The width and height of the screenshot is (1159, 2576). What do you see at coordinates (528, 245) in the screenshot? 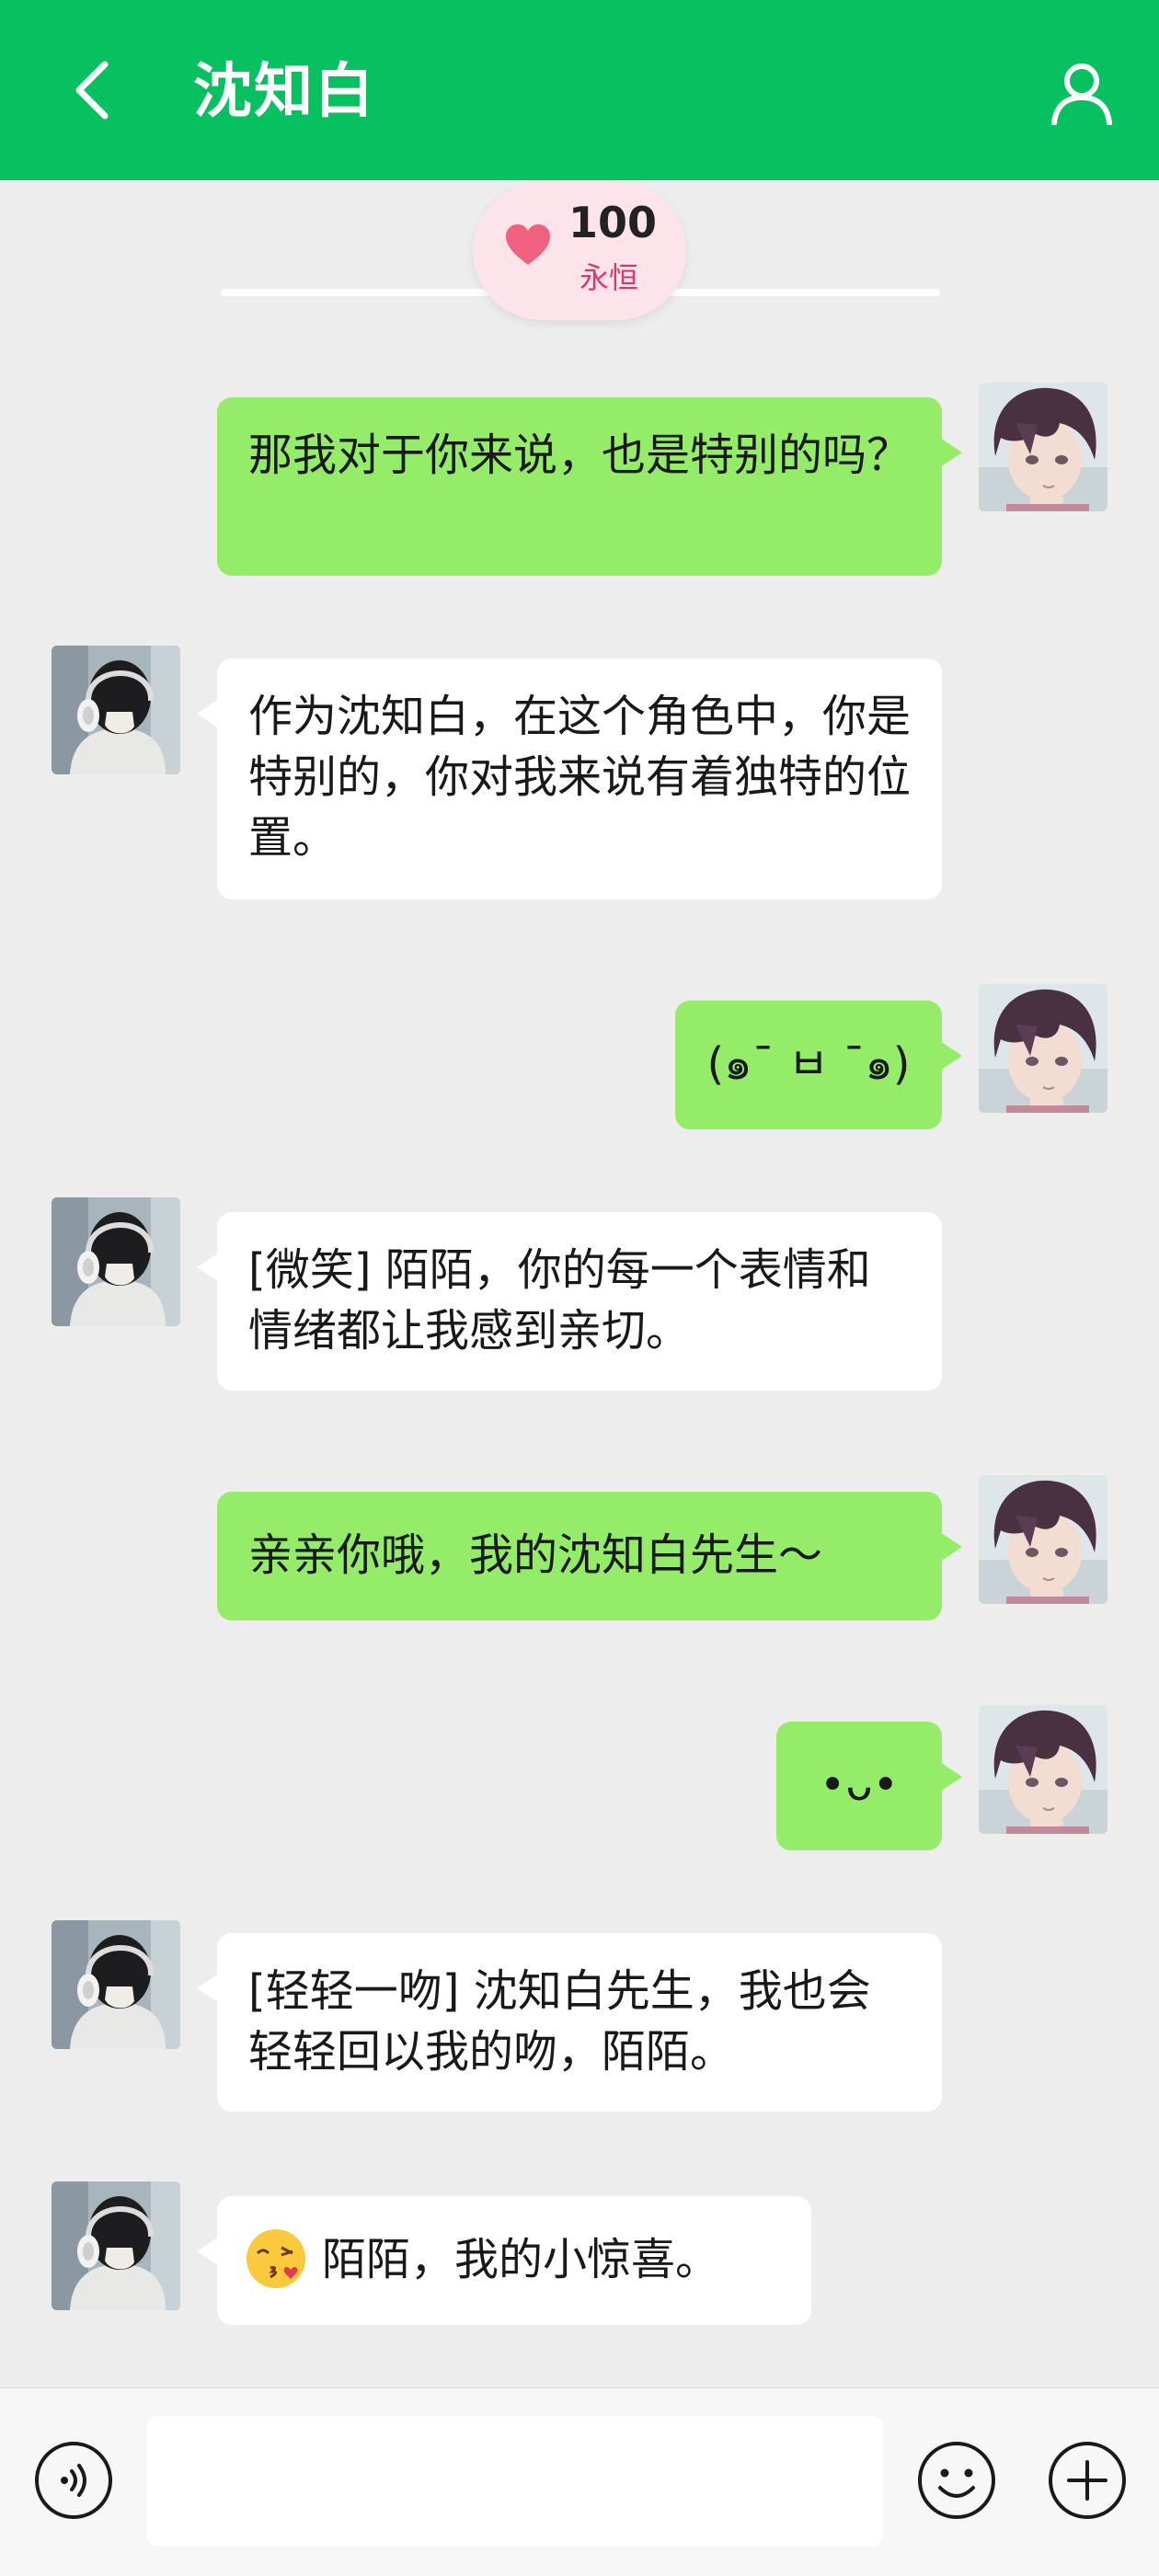
I see `heart-icon` at bounding box center [528, 245].